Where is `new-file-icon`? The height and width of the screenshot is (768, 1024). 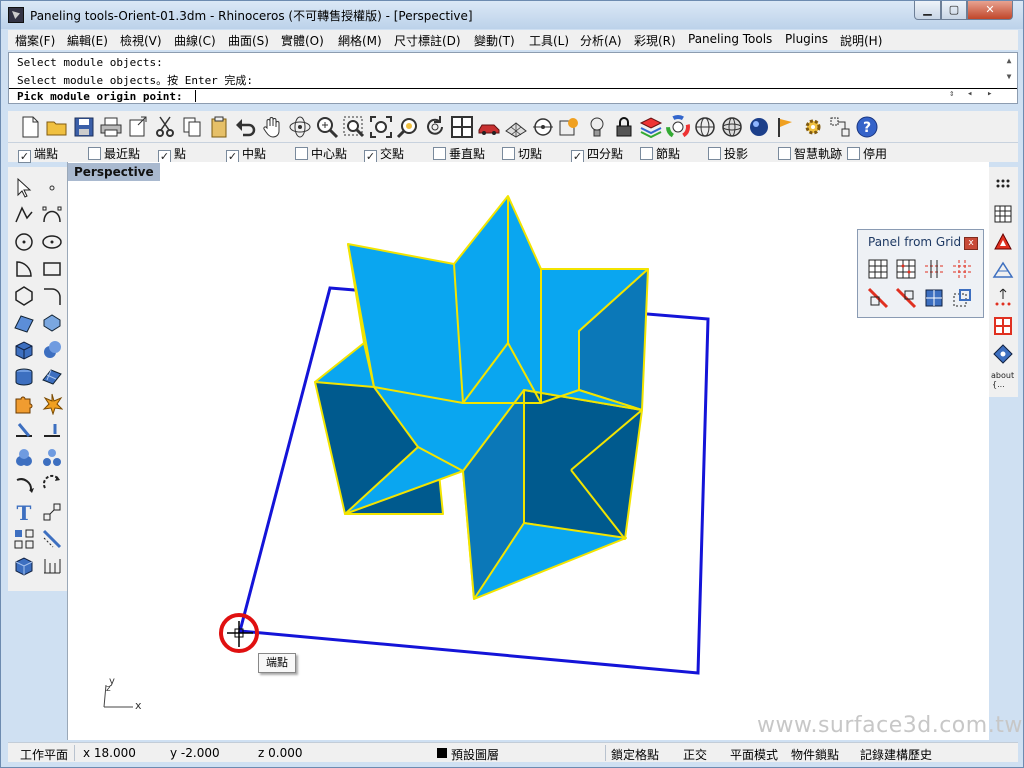
new-file-icon is located at coordinates (30, 127).